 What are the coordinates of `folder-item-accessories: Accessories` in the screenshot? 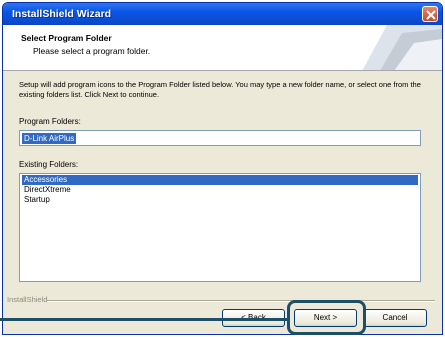 It's located at (220, 180).